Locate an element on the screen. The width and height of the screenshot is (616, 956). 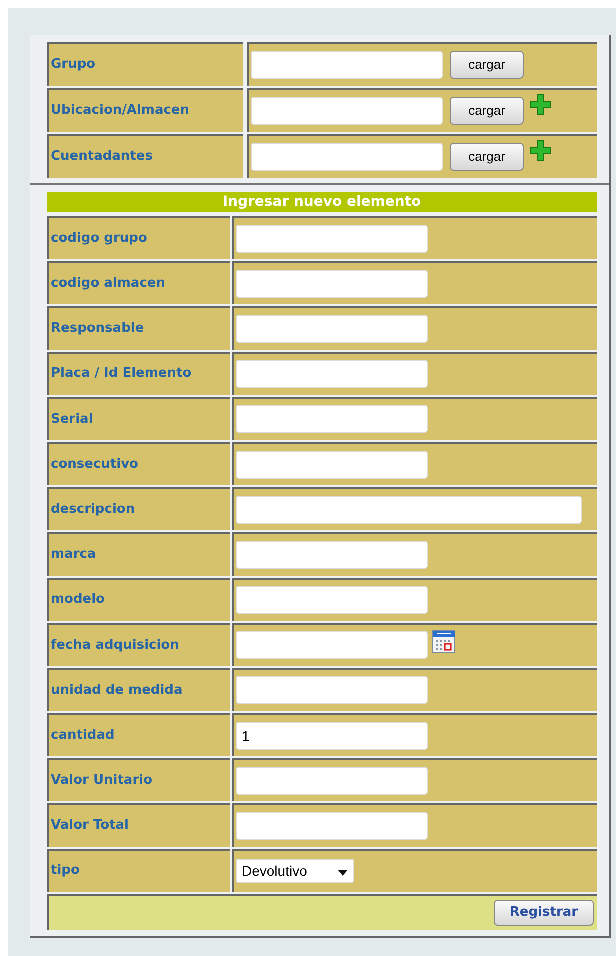
field-label: consecutivo is located at coordinates (94, 465).